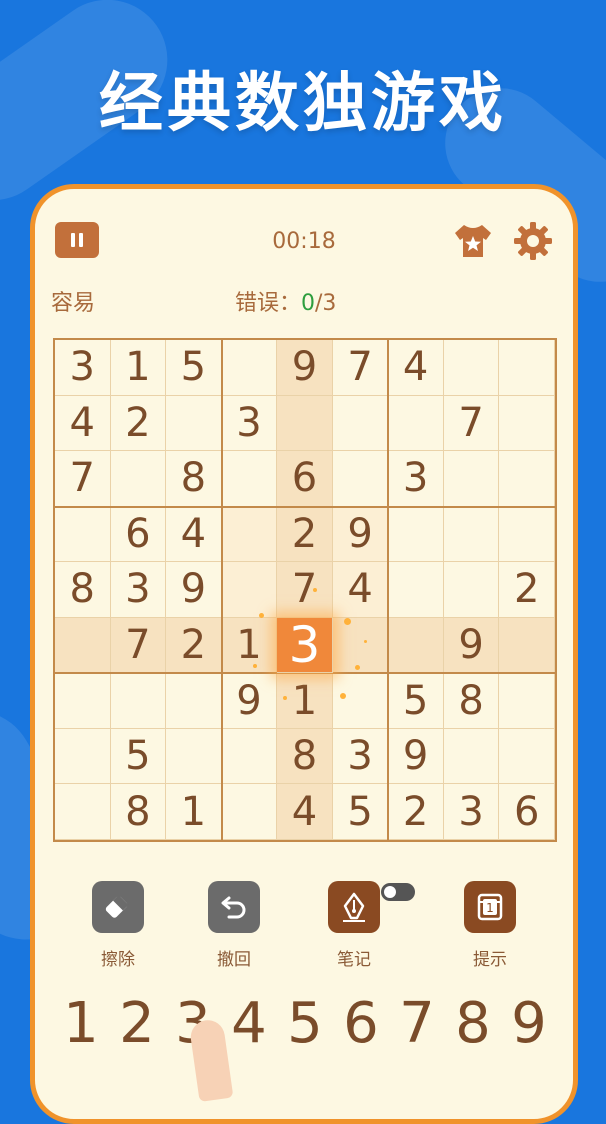  I want to click on selected-cell: 3, so click(305, 645).